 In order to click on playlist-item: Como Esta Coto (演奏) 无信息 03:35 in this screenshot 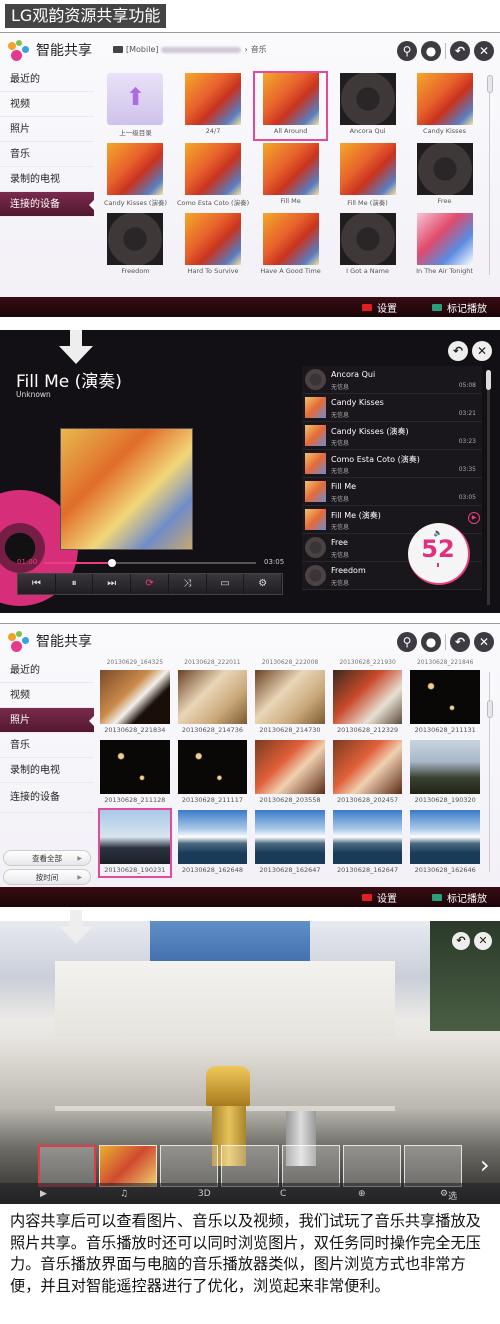, I will do `click(392, 464)`.